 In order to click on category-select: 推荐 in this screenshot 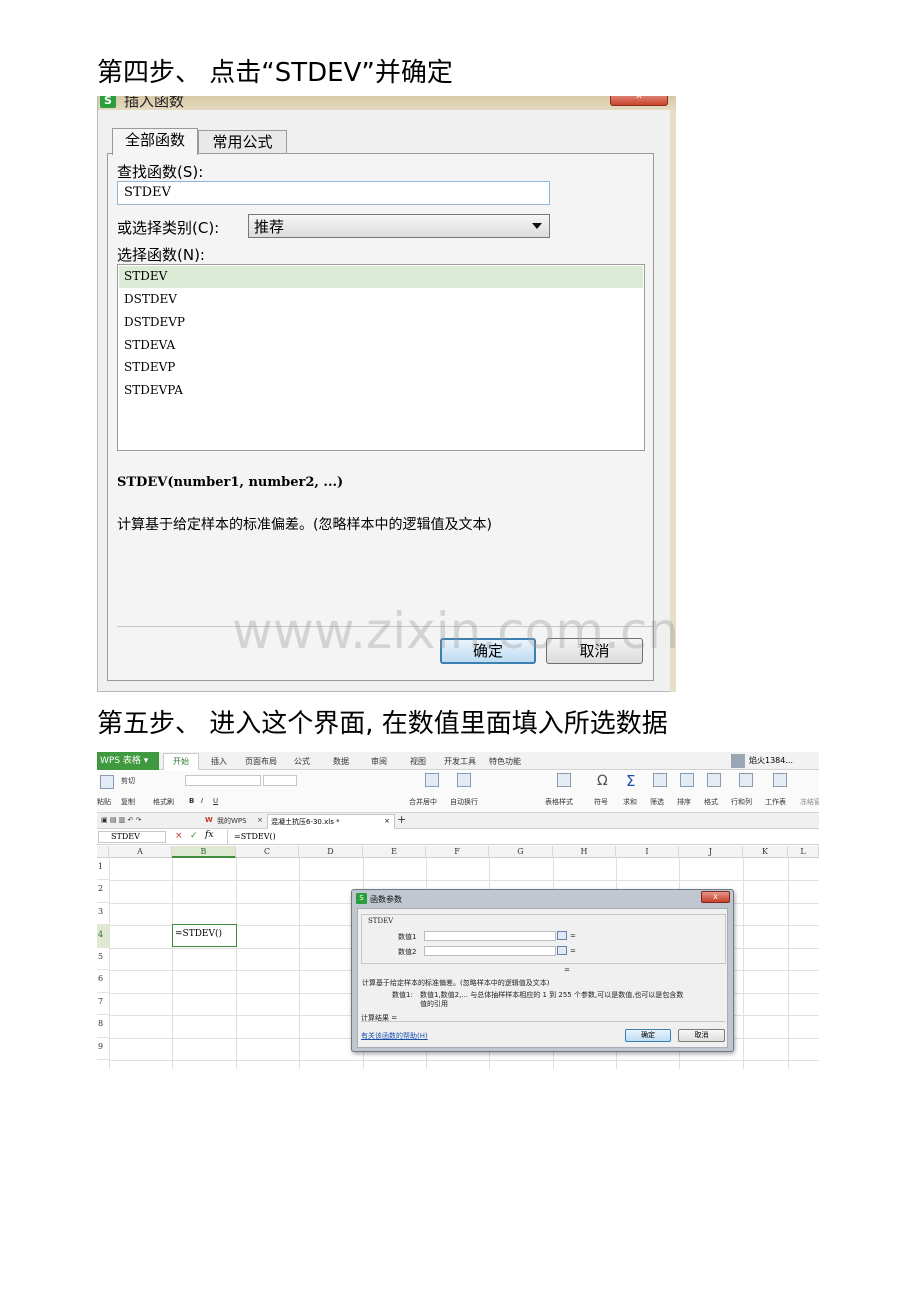, I will do `click(399, 226)`.